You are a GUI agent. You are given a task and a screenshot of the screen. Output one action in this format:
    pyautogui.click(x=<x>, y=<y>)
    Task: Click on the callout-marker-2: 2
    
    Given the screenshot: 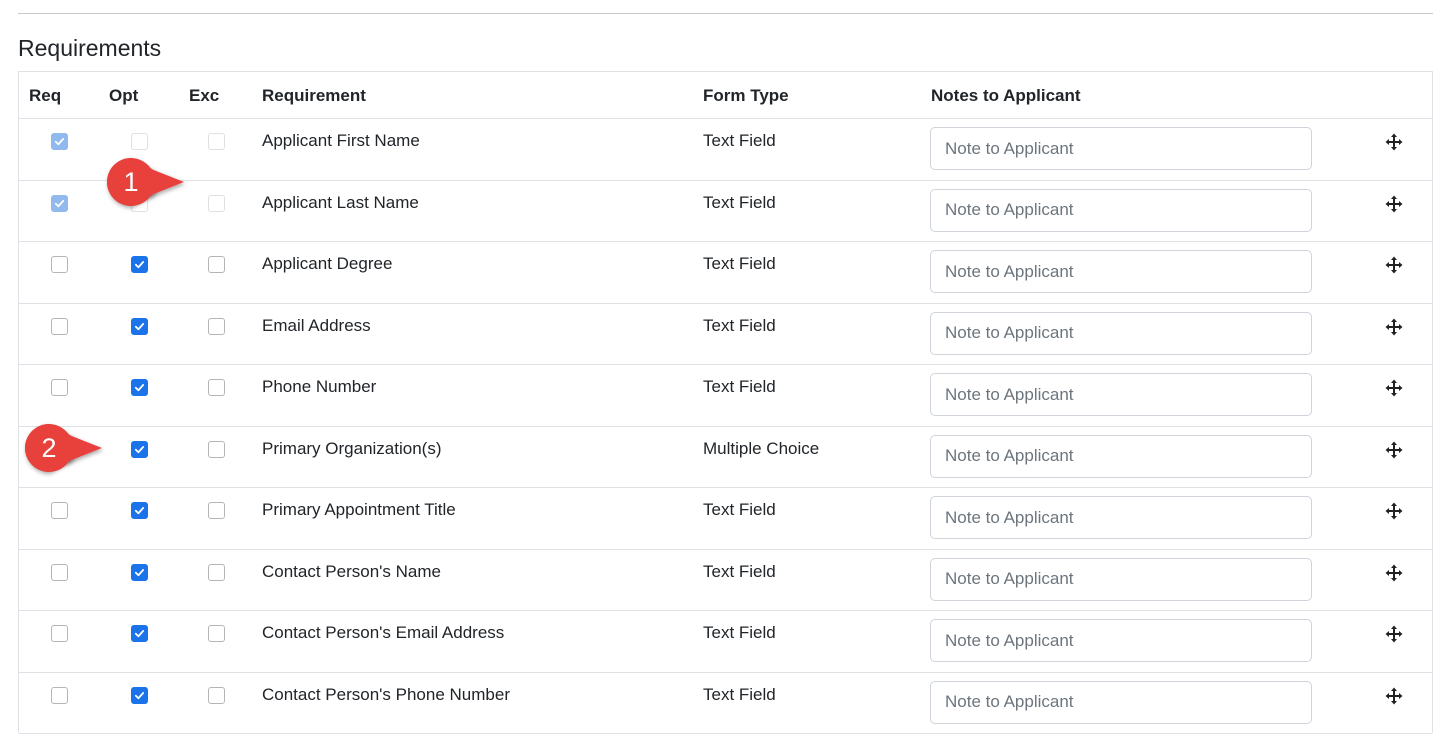 What is the action you would take?
    pyautogui.click(x=63, y=448)
    